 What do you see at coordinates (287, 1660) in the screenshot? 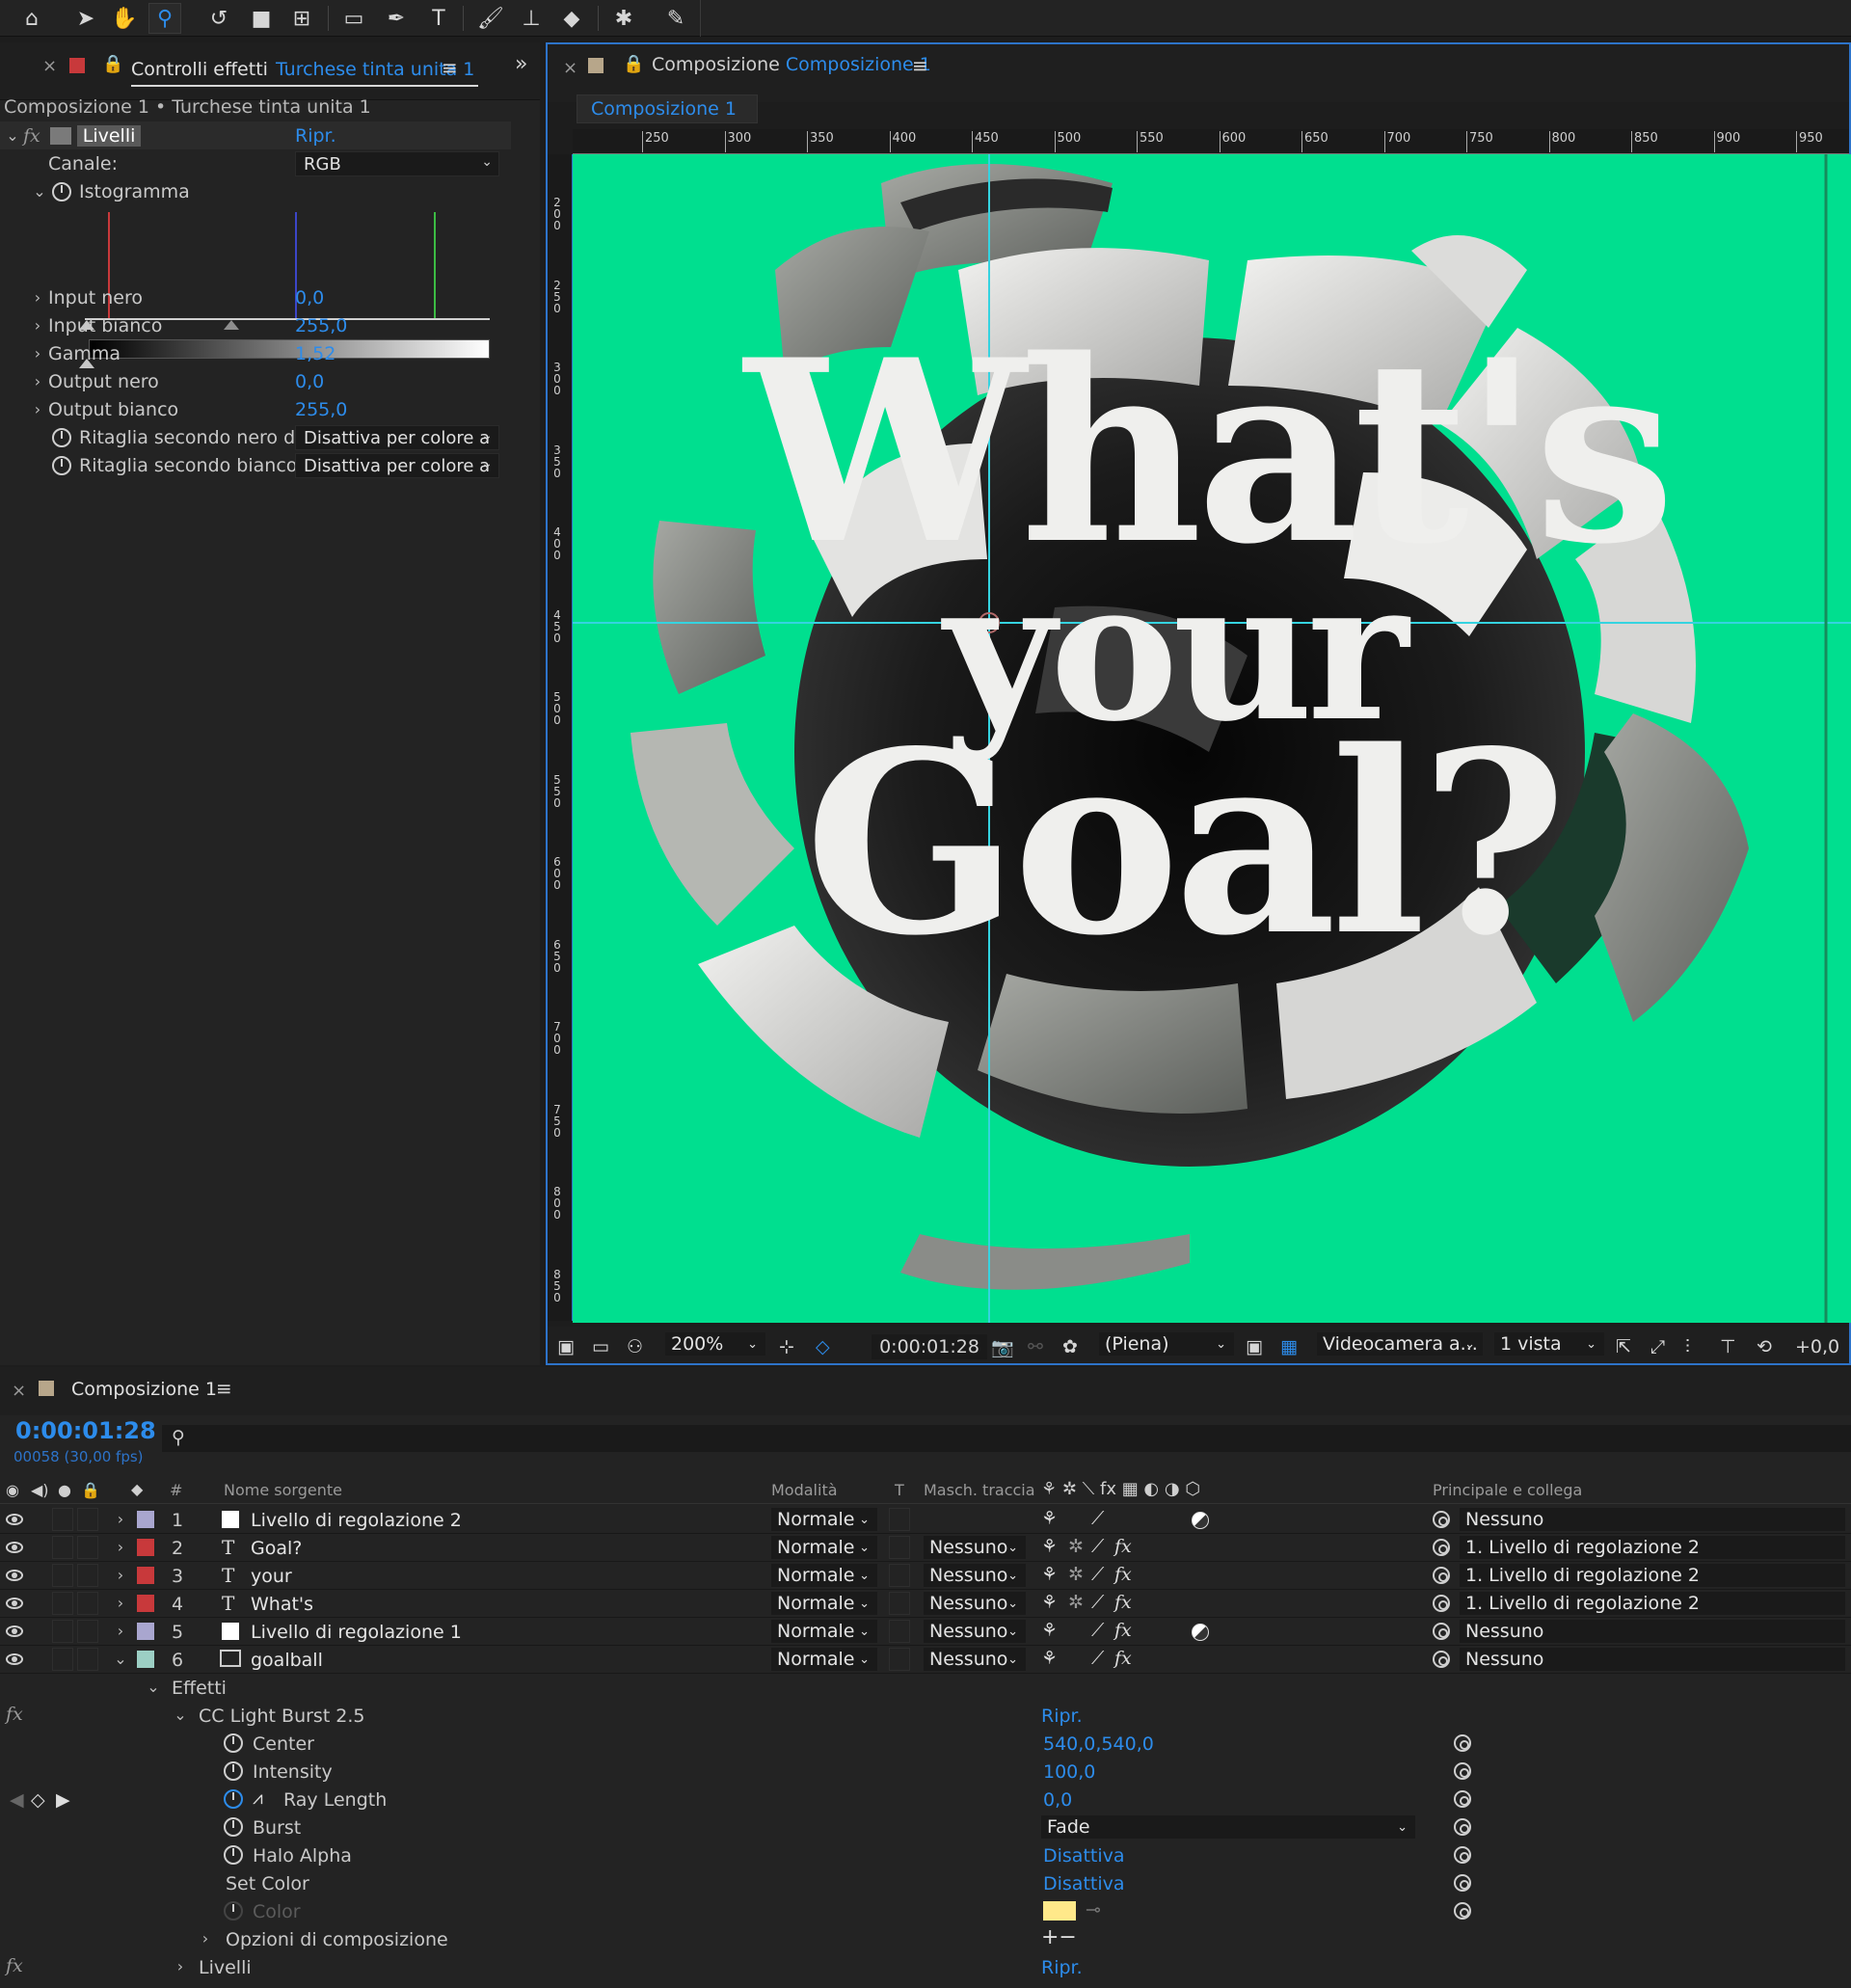
I see `layer-name: goalball` at bounding box center [287, 1660].